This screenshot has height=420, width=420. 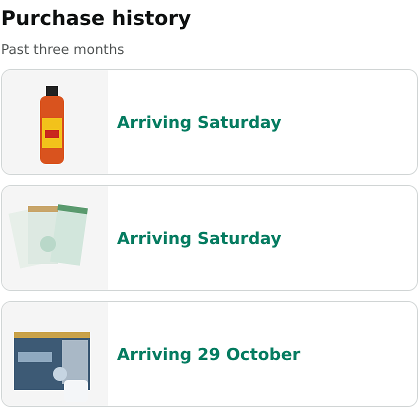 I want to click on delivery-status: Arriving 29 October, so click(x=208, y=354).